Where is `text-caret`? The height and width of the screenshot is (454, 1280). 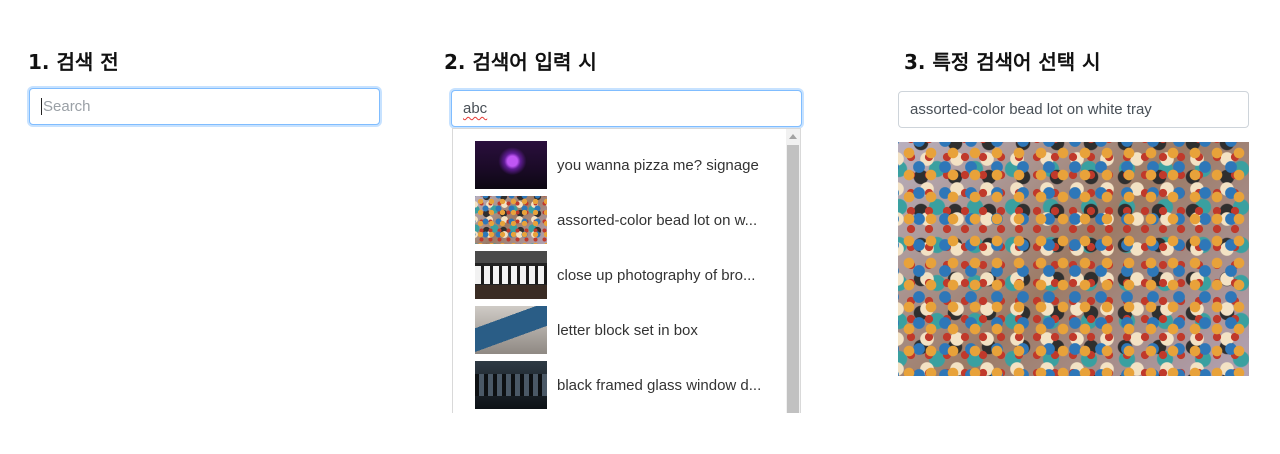 text-caret is located at coordinates (41, 106).